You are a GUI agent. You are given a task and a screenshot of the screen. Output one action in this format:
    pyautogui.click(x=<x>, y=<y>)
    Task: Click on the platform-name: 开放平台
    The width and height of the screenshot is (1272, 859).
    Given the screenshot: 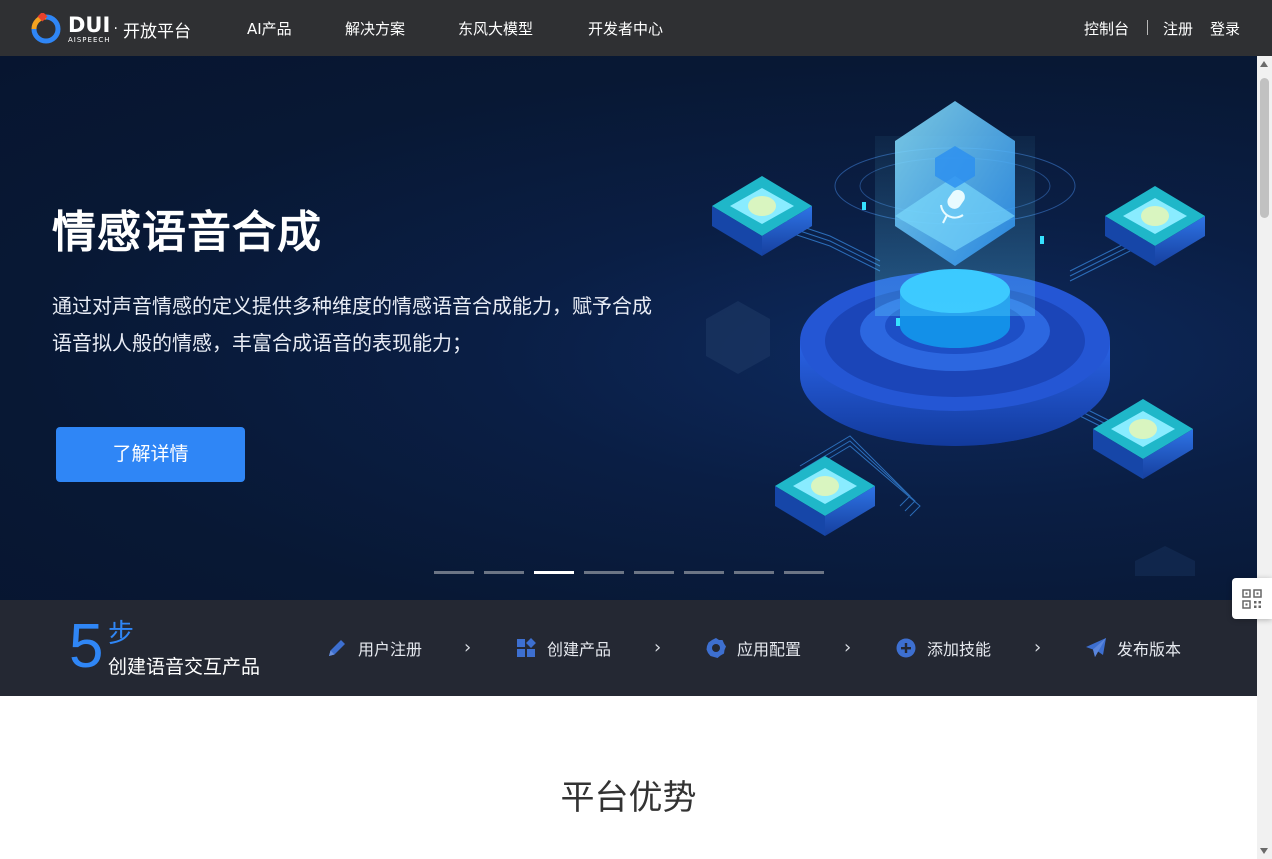 What is the action you would take?
    pyautogui.click(x=156, y=31)
    